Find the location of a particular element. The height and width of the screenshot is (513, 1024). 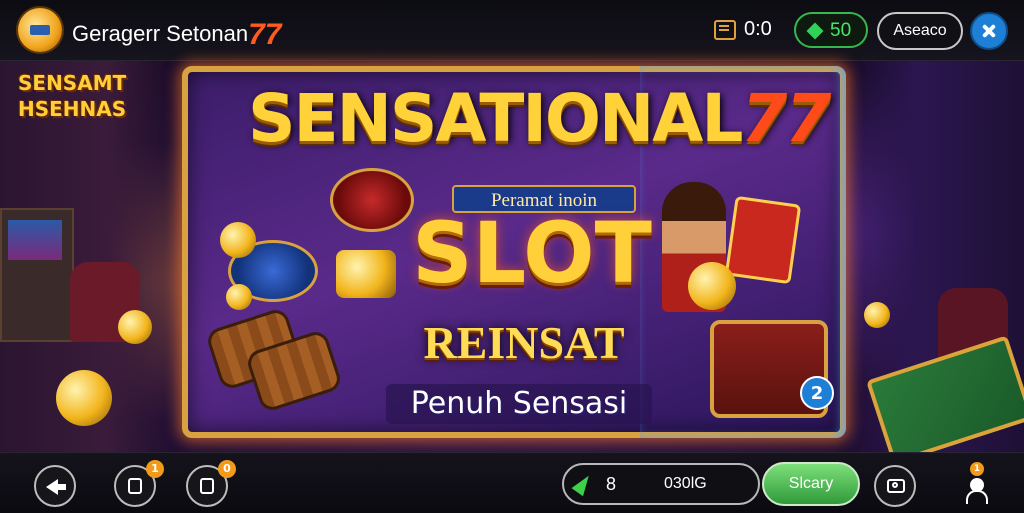

bet-panel: 8 030lG is located at coordinates (661, 484).